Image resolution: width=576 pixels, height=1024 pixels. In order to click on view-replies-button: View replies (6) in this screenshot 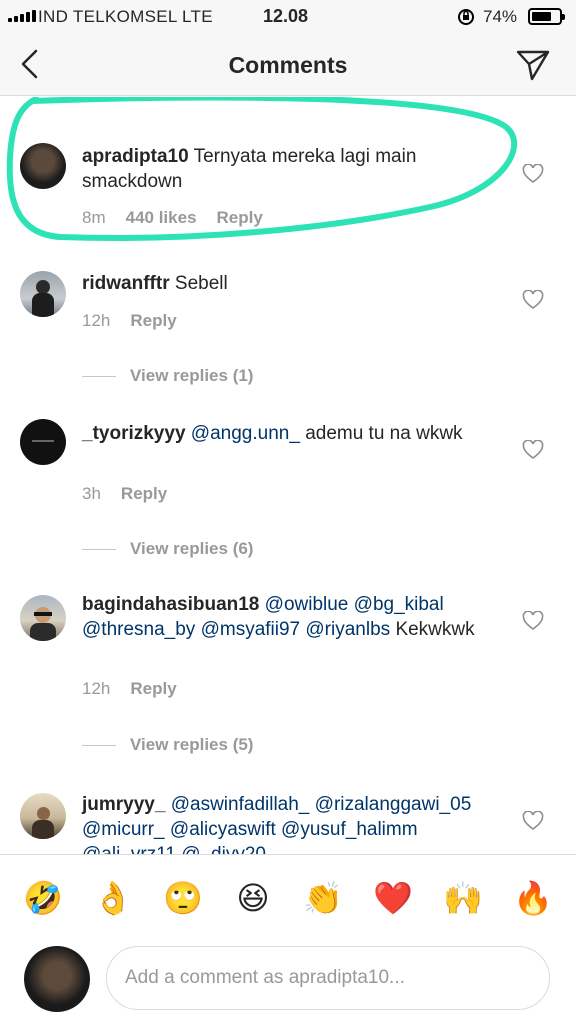, I will do `click(167, 549)`.